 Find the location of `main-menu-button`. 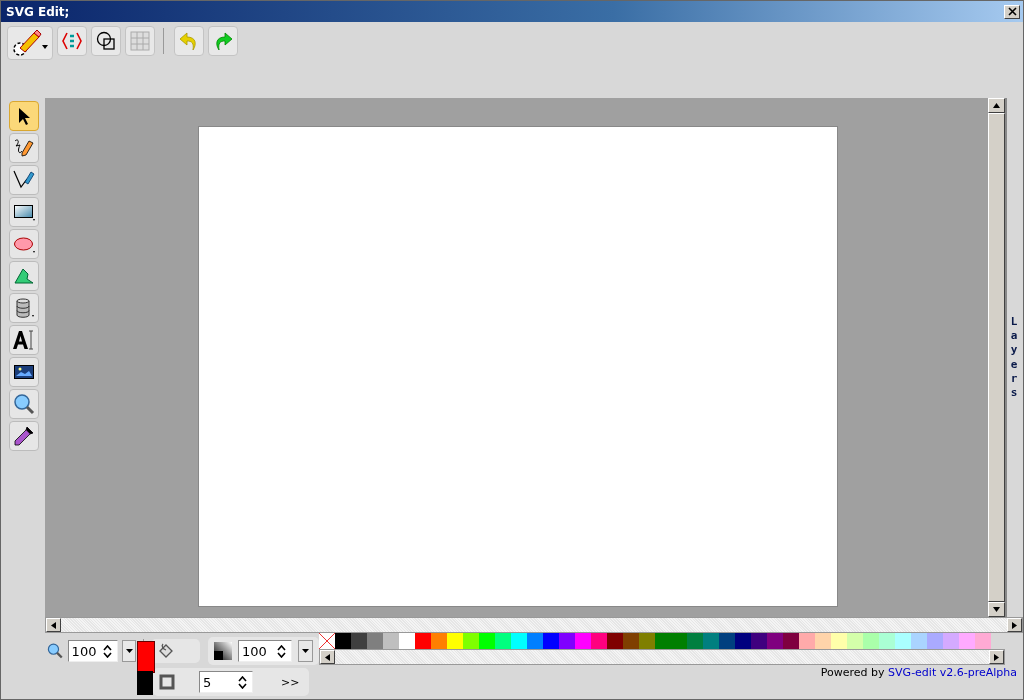

main-menu-button is located at coordinates (30, 43).